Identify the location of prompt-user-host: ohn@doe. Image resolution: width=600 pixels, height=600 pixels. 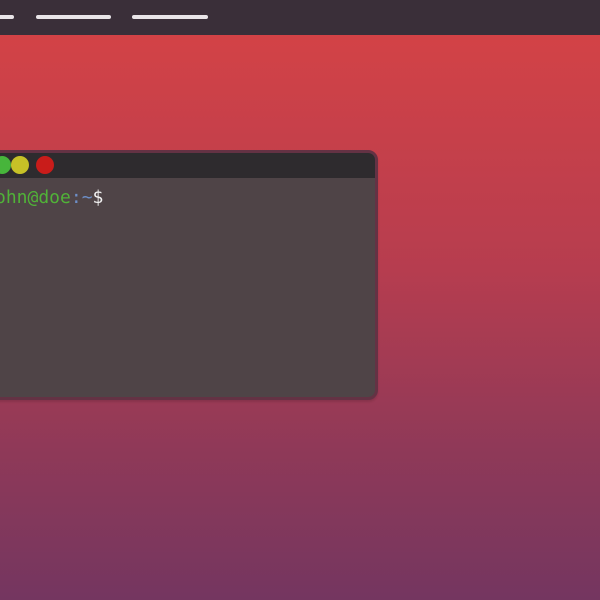
(35, 197).